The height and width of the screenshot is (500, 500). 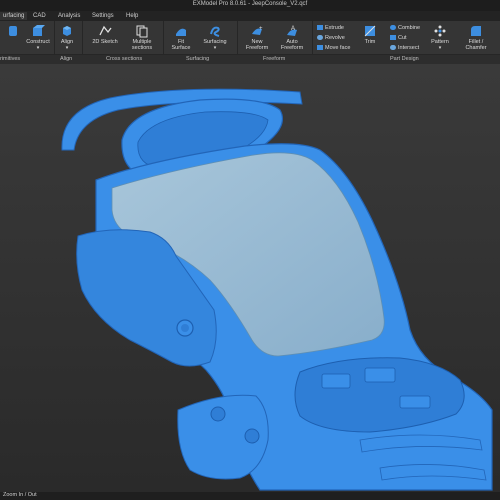 What do you see at coordinates (181, 31) in the screenshot?
I see `fit-surface-icon` at bounding box center [181, 31].